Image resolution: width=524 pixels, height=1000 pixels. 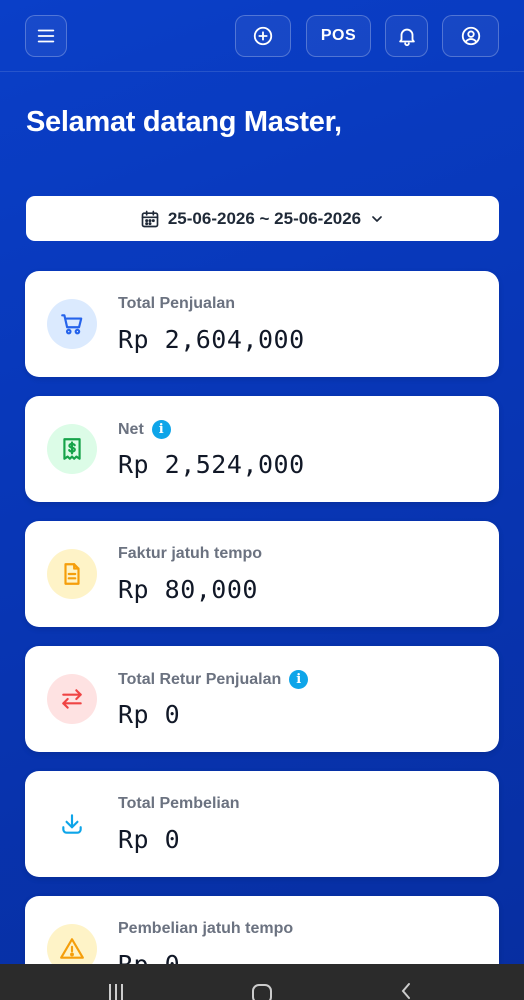 I want to click on pos-button: POS, so click(x=338, y=36).